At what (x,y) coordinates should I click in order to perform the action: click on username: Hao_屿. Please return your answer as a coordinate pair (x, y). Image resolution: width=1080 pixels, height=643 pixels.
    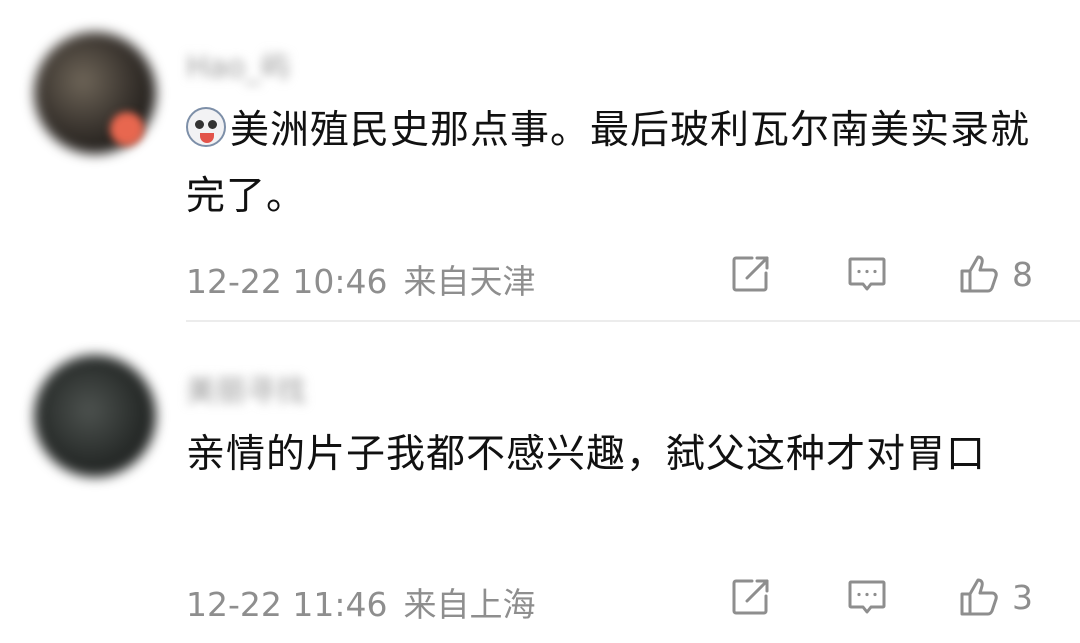
    Looking at the image, I should click on (238, 63).